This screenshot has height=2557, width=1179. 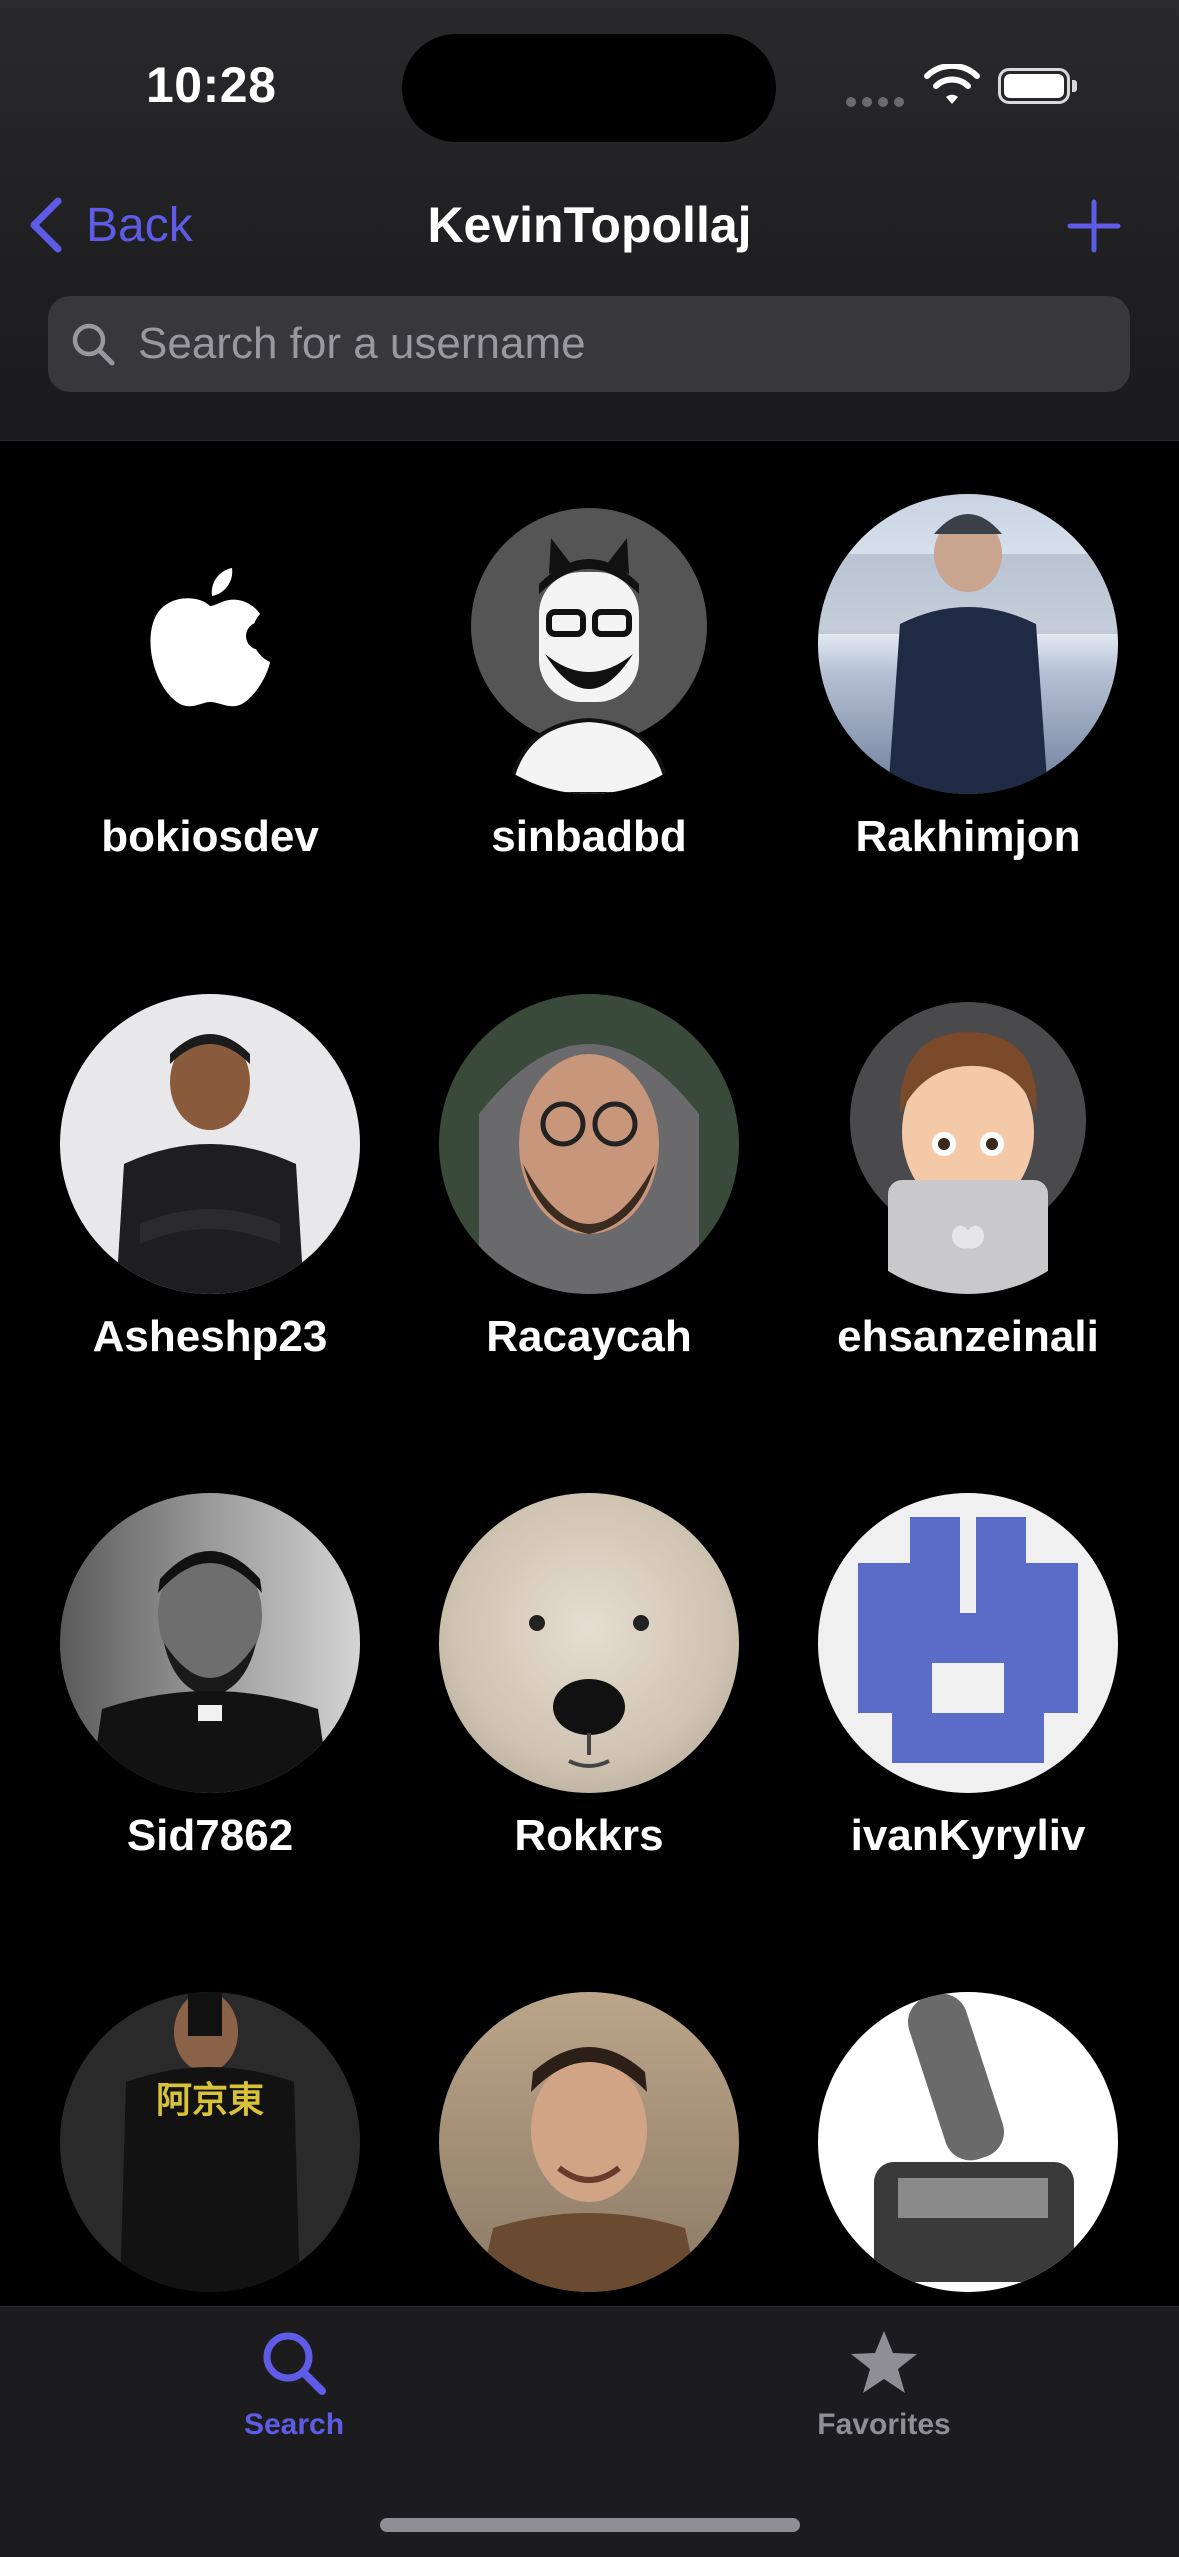 What do you see at coordinates (1094, 226) in the screenshot?
I see `plus-icon` at bounding box center [1094, 226].